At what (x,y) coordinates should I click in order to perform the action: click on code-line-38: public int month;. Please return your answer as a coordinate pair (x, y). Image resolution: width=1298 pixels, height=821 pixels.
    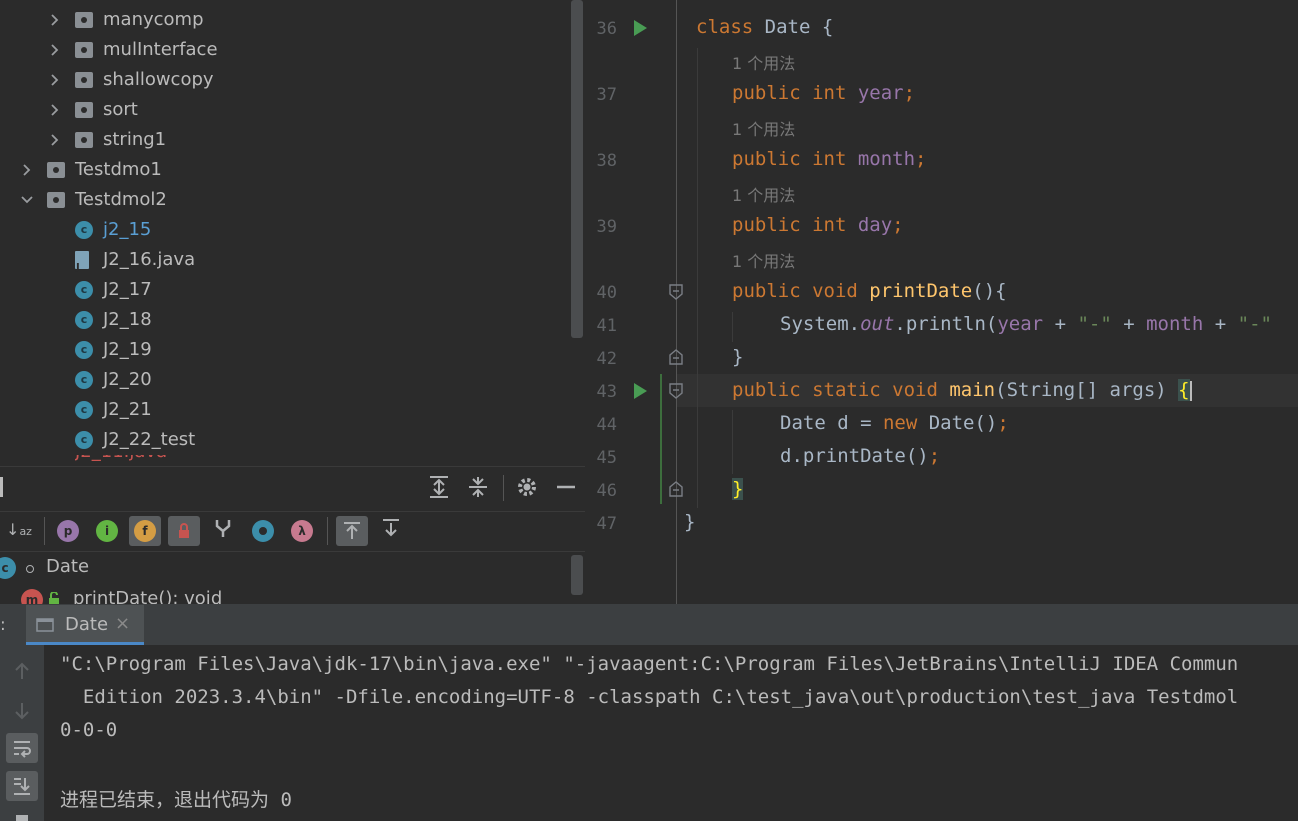
    Looking at the image, I should click on (829, 159).